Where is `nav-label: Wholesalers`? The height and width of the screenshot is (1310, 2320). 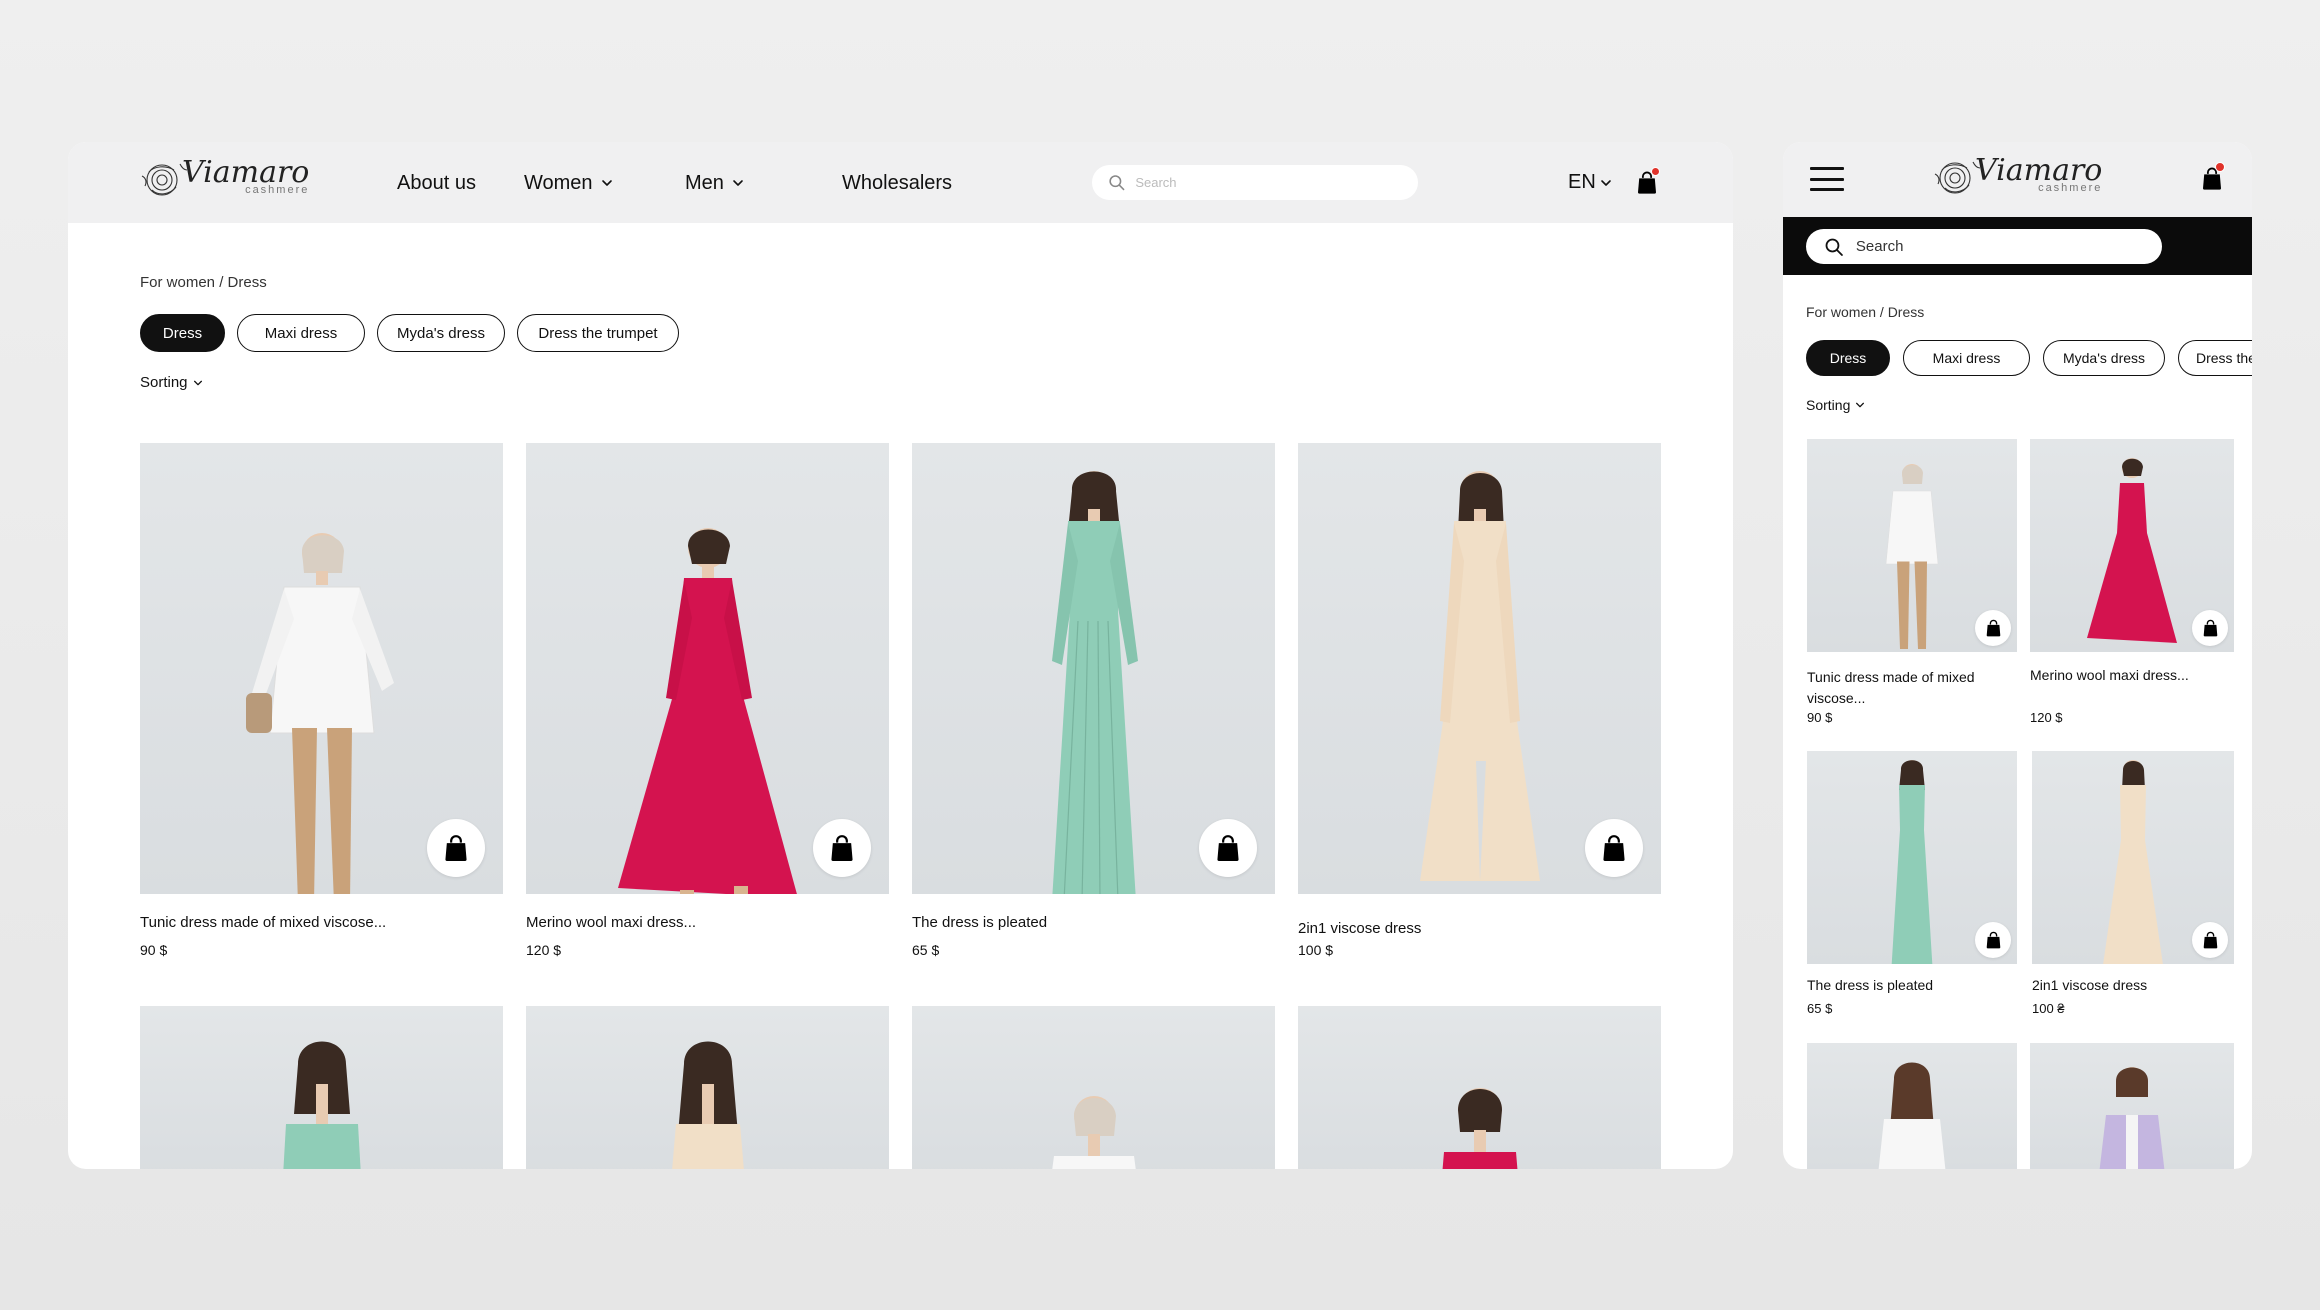
nav-label: Wholesalers is located at coordinates (897, 183).